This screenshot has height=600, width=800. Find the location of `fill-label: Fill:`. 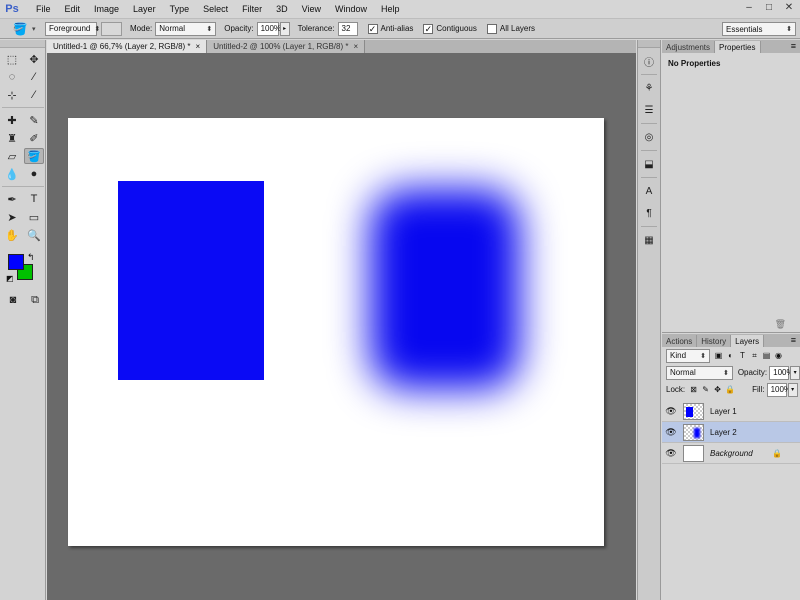

fill-label: Fill: is located at coordinates (758, 389).